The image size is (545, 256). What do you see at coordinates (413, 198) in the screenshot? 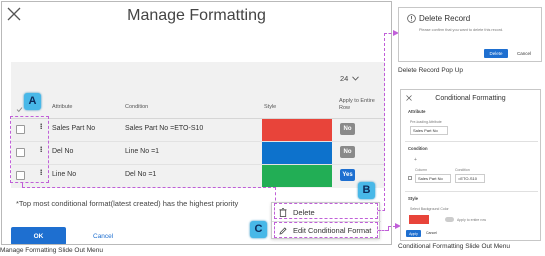
I see `cf-style-heading: Style` at bounding box center [413, 198].